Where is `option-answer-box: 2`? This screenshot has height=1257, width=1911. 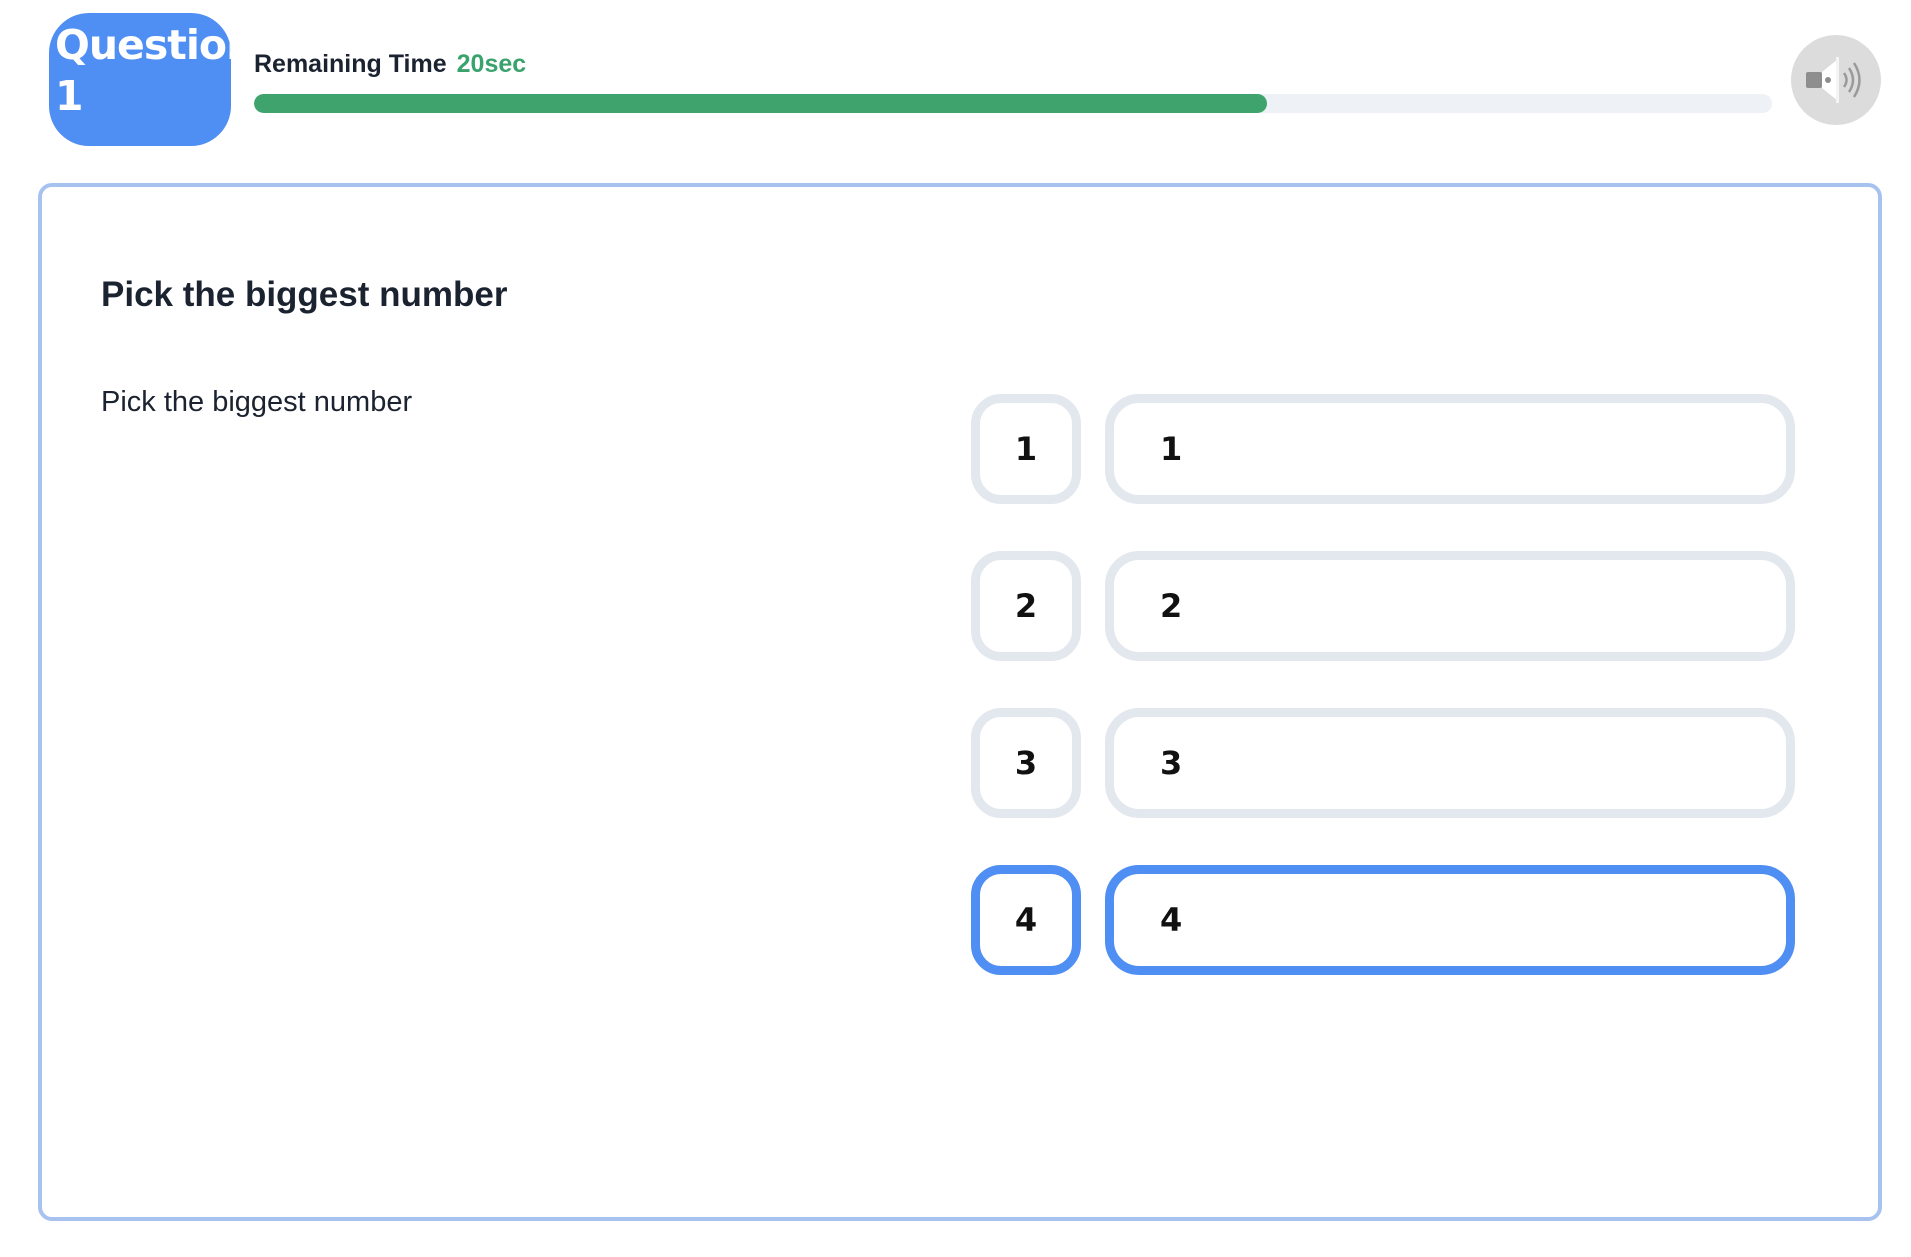
option-answer-box: 2 is located at coordinates (1450, 606).